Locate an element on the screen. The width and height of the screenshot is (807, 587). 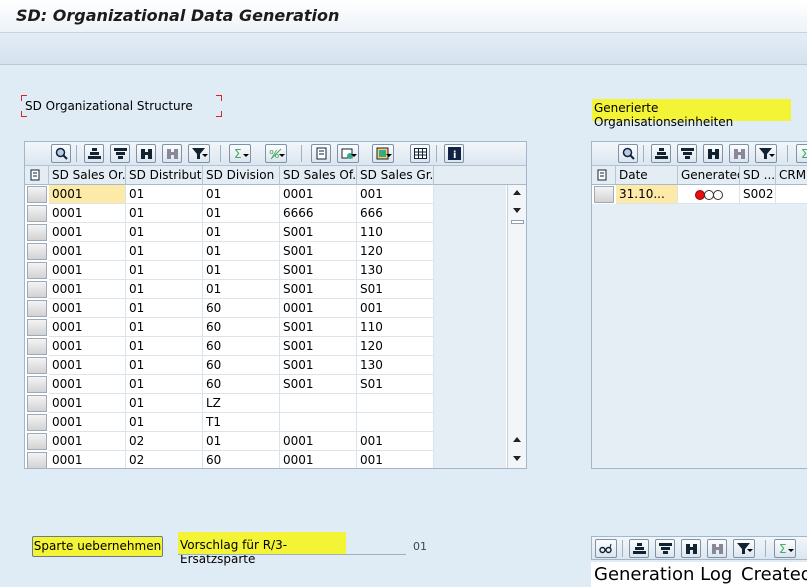
cell-sales-group is located at coordinates (395, 403).